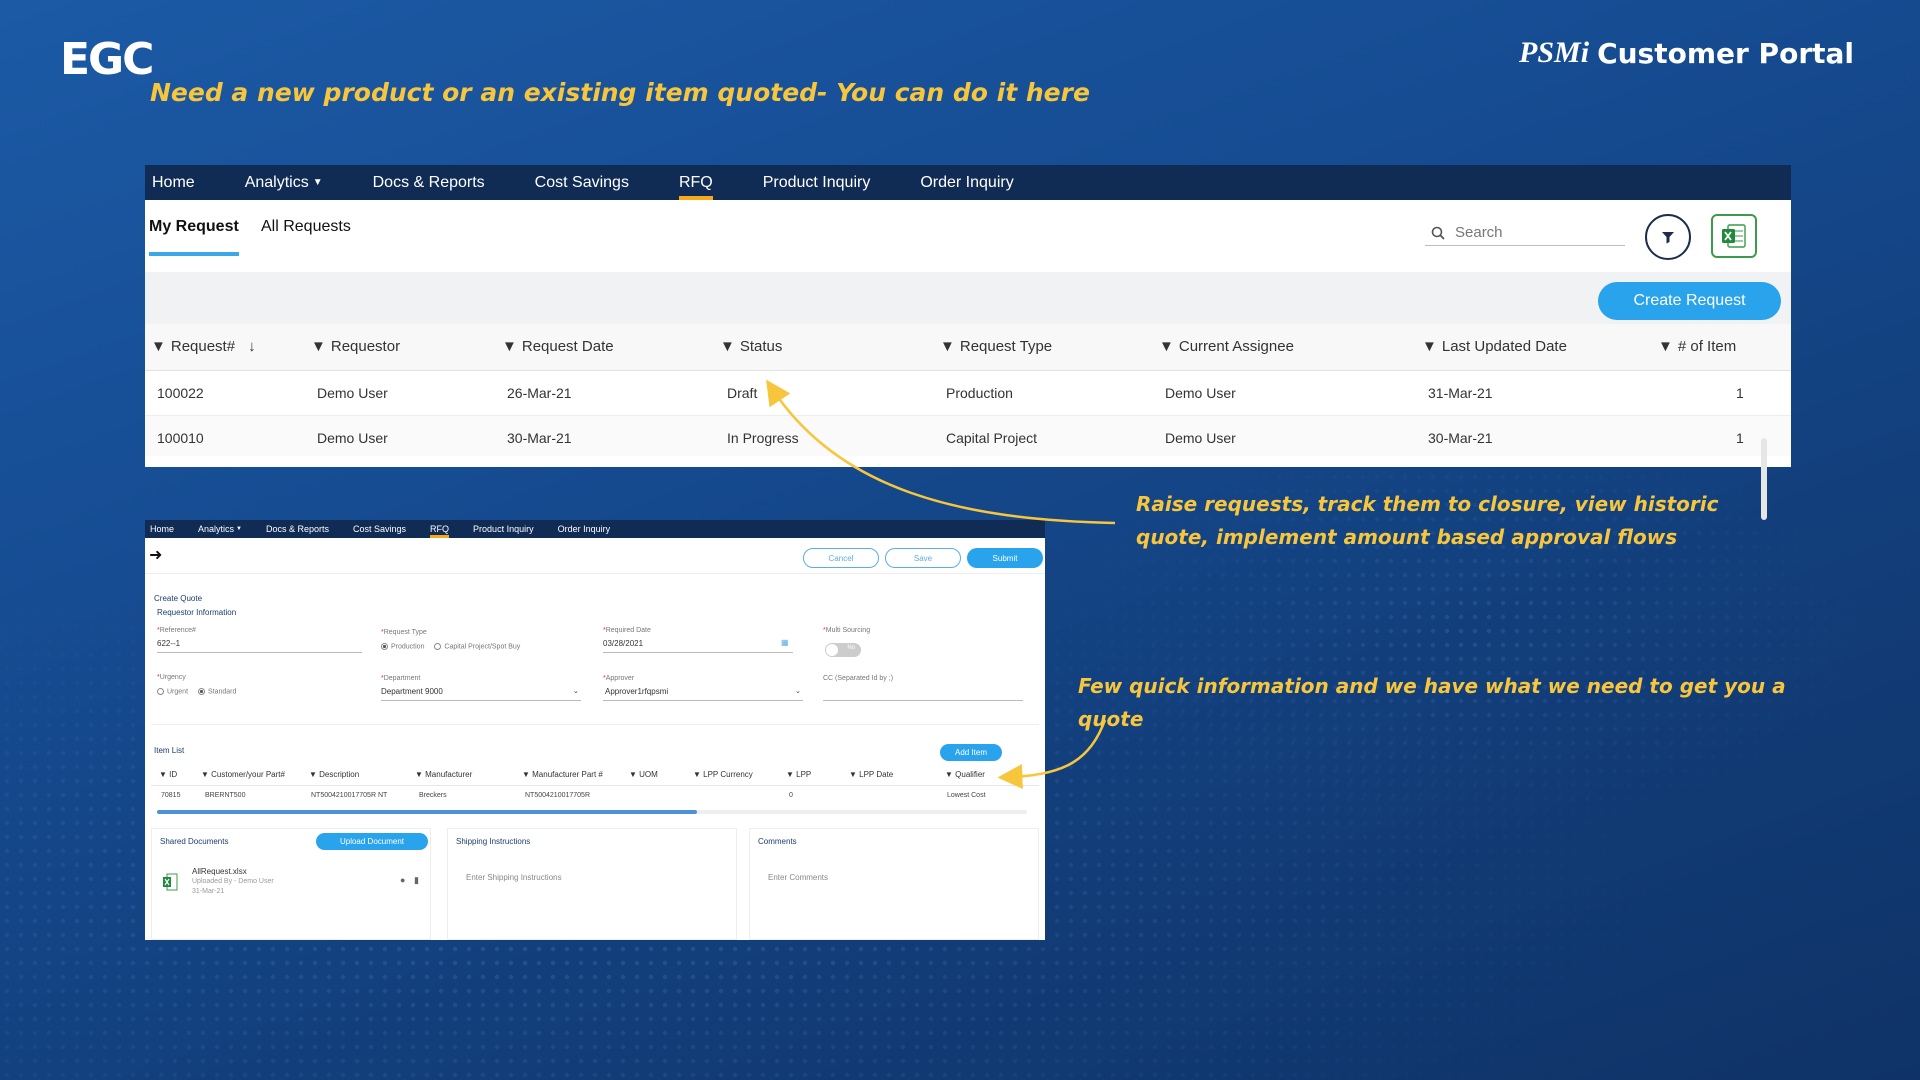  What do you see at coordinates (1052, 754) in the screenshot?
I see `arrow-to-qualifier` at bounding box center [1052, 754].